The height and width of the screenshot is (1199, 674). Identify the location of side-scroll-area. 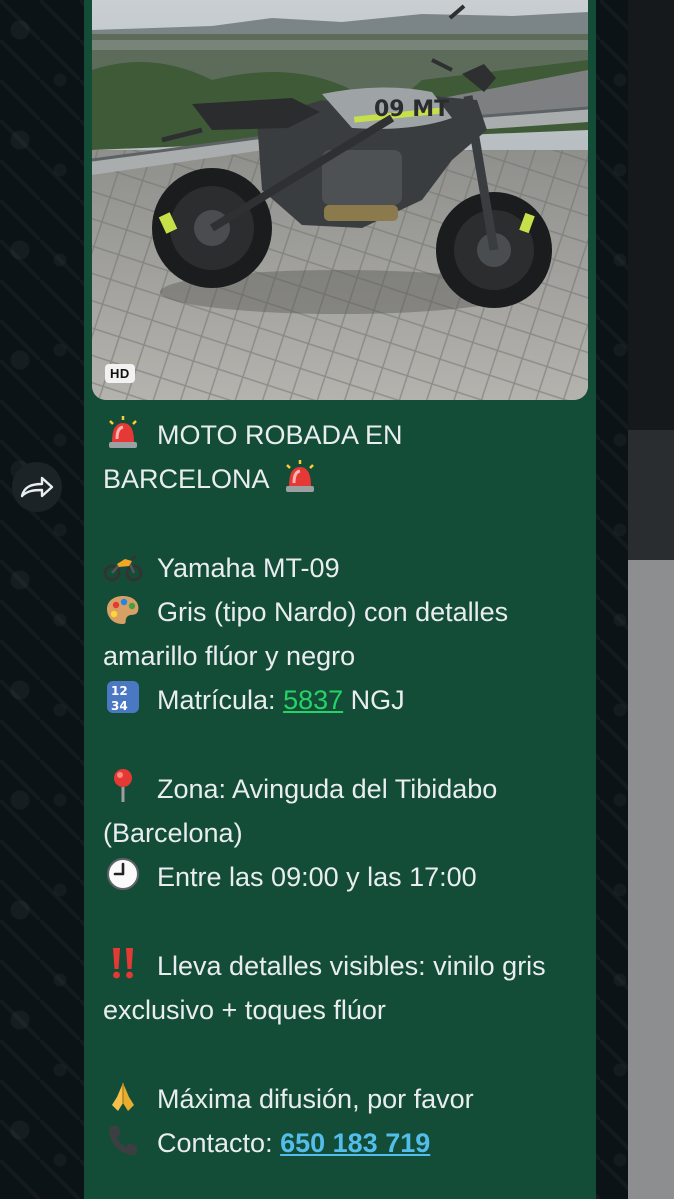
(651, 599).